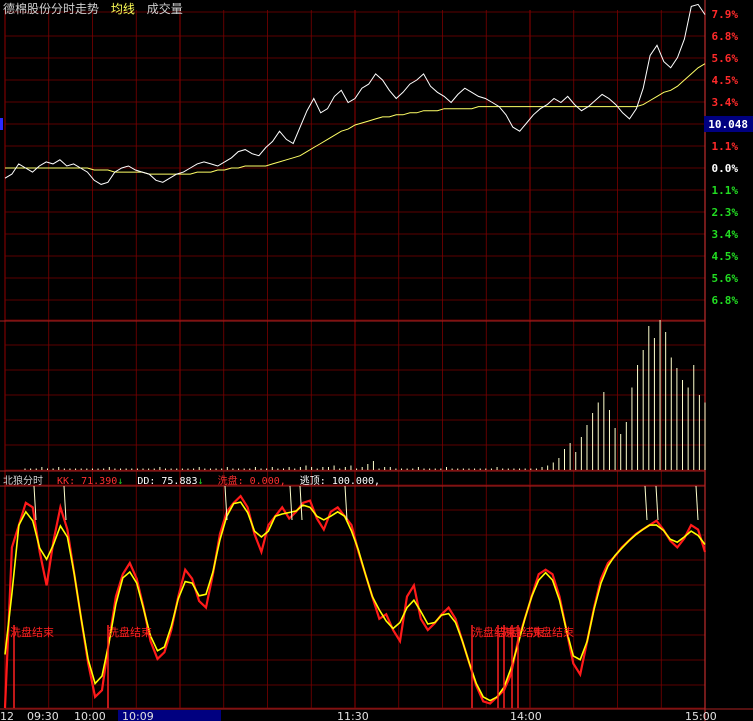 This screenshot has height=721, width=753. I want to click on chart-header: 德棉股份分时走势 均线 成交量, so click(93, 8).